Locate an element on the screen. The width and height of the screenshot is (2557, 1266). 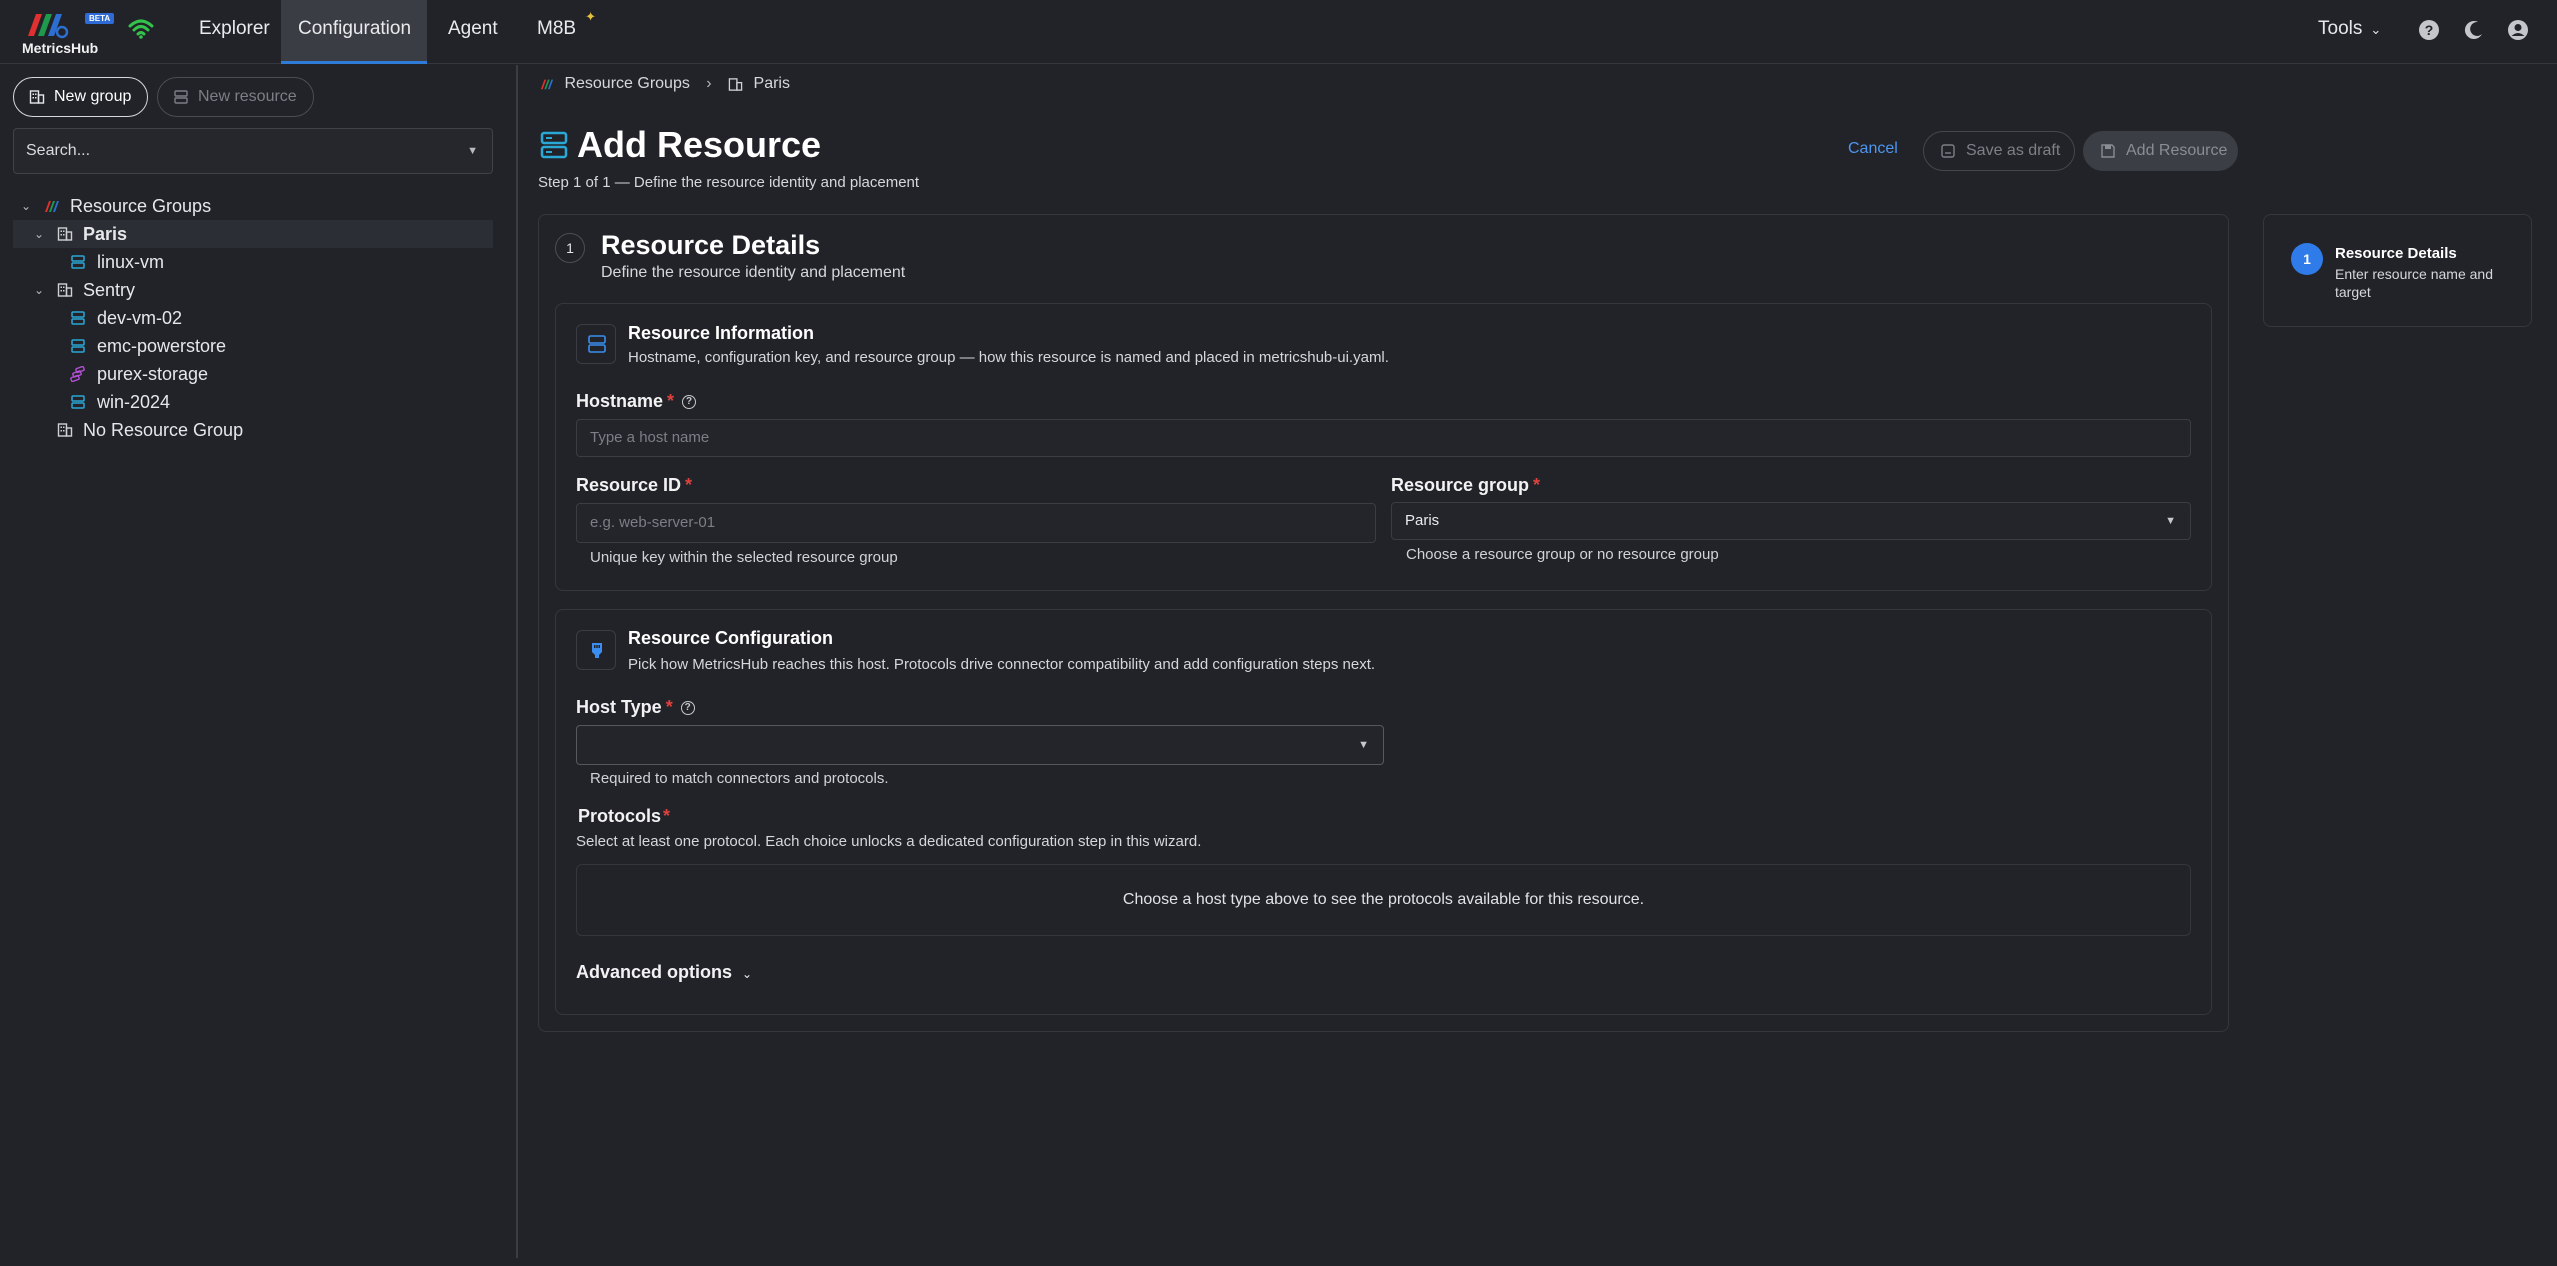
advanced-options-toggle: Advanced options ⌄ is located at coordinates (664, 972).